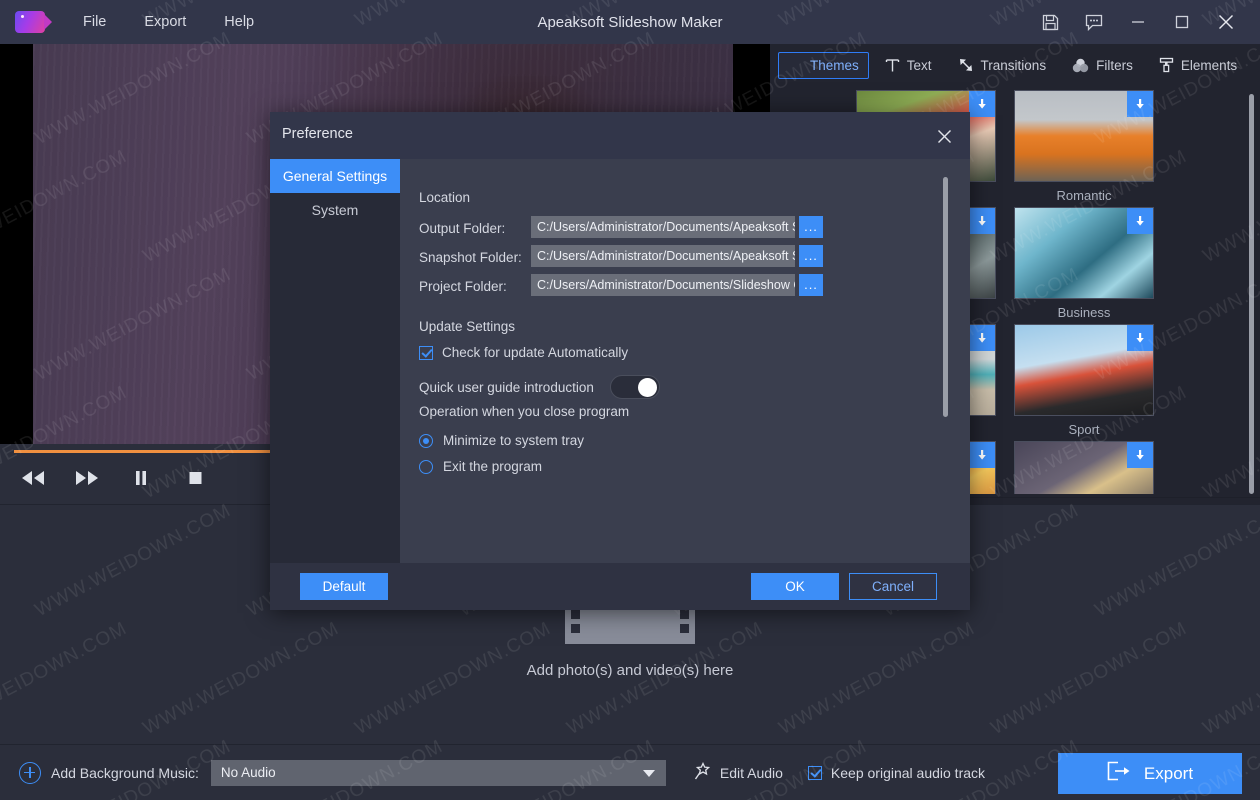 Image resolution: width=1260 pixels, height=800 pixels. What do you see at coordinates (795, 586) in the screenshot?
I see `ok-button: OK` at bounding box center [795, 586].